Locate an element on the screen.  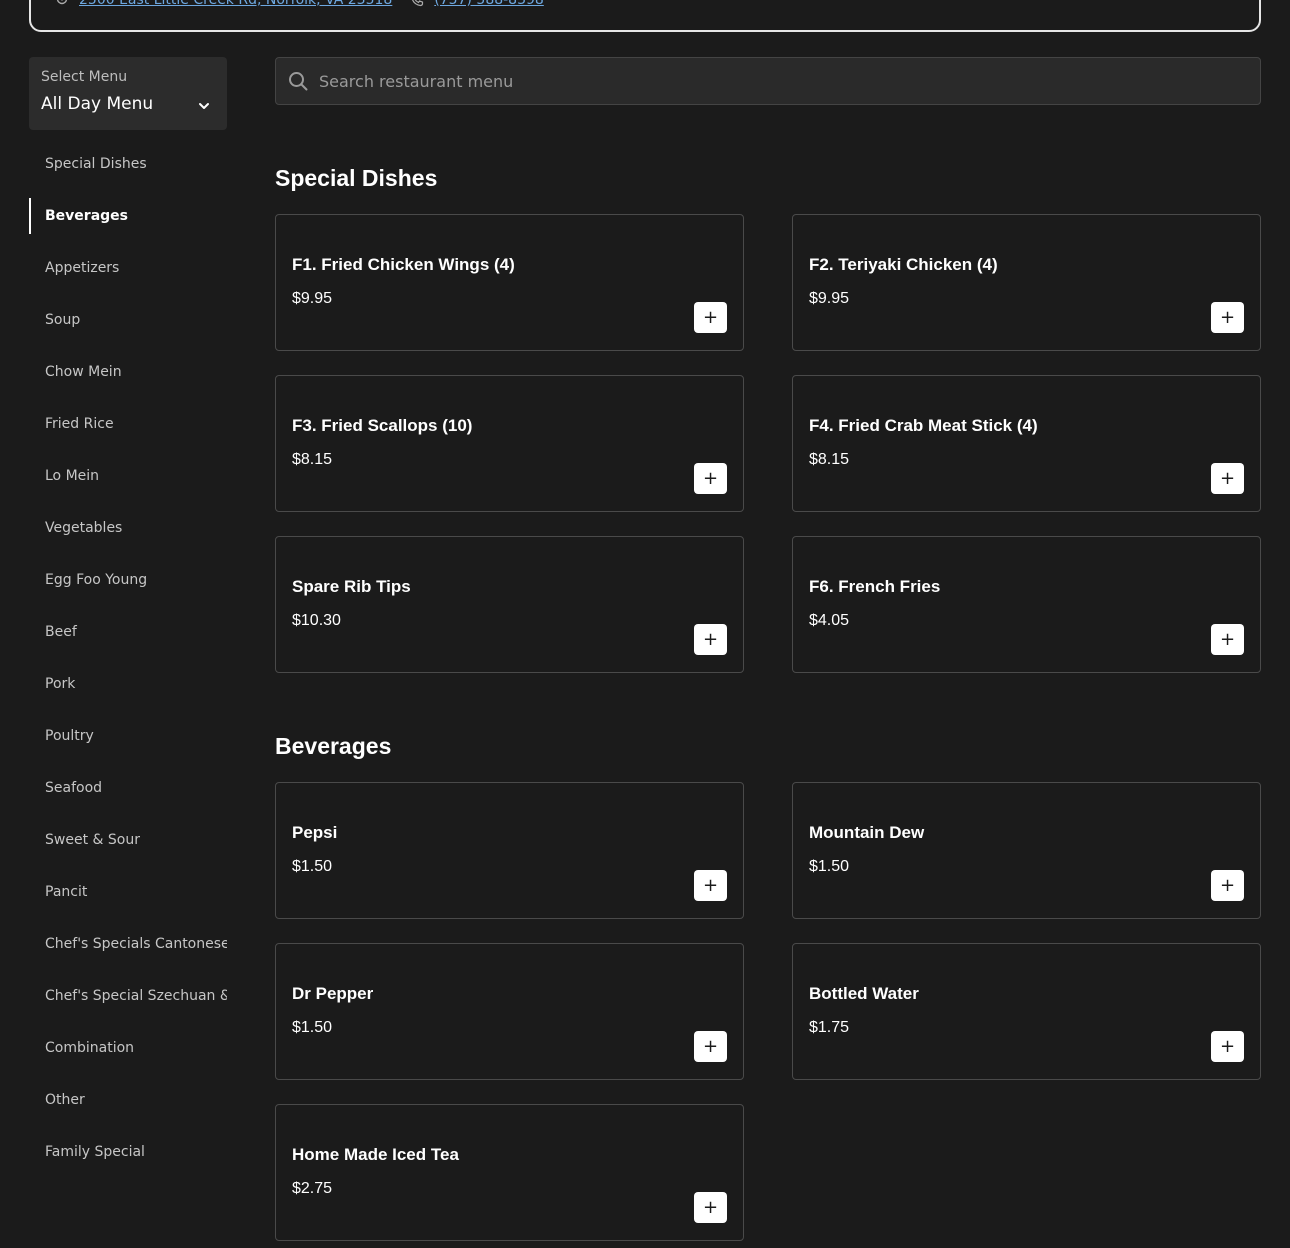
phone-icon is located at coordinates (417, 3).